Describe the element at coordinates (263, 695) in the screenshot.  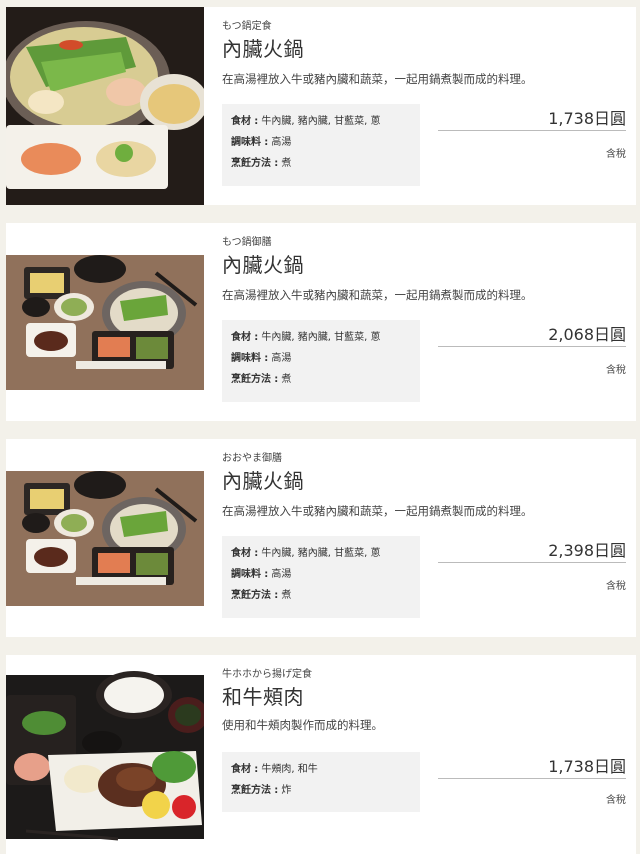
I see `dish-title: 和牛頰肉` at that location.